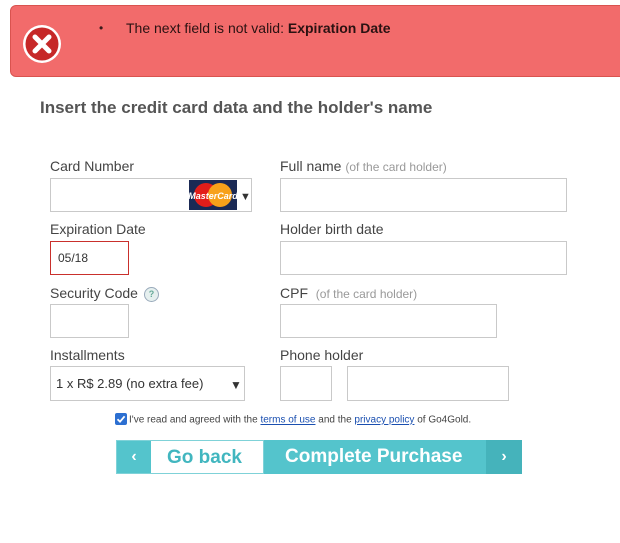 This screenshot has height=543, width=620. What do you see at coordinates (339, 28) in the screenshot?
I see `error-field: Expiration Date` at bounding box center [339, 28].